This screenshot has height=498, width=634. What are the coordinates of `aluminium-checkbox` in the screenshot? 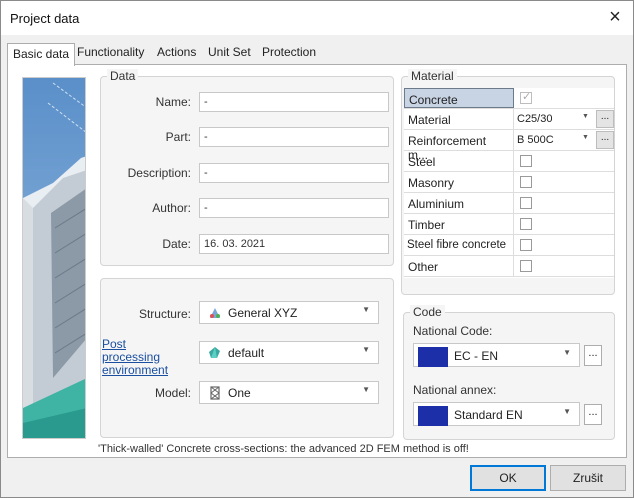 It's located at (526, 203).